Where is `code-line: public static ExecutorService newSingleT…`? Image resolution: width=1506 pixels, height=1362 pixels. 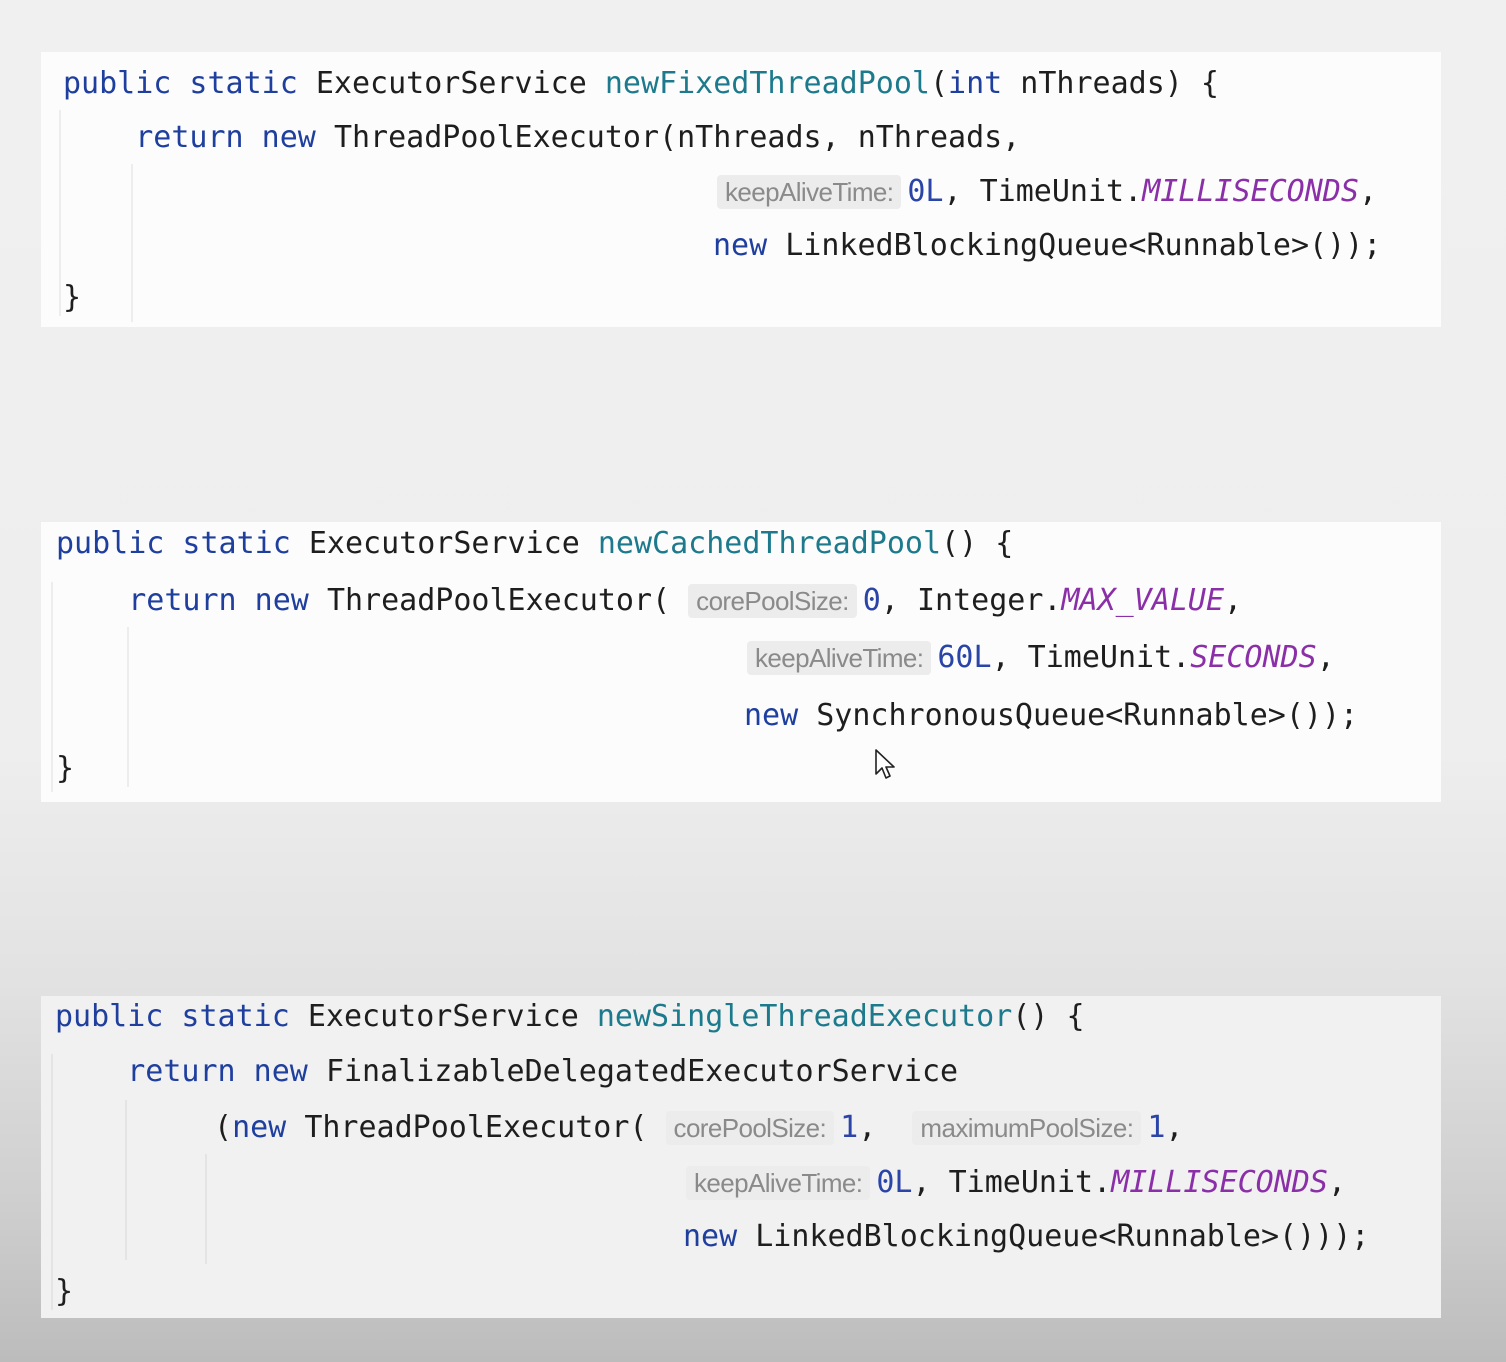 code-line: public static ExecutorService newSingleT… is located at coordinates (570, 1017).